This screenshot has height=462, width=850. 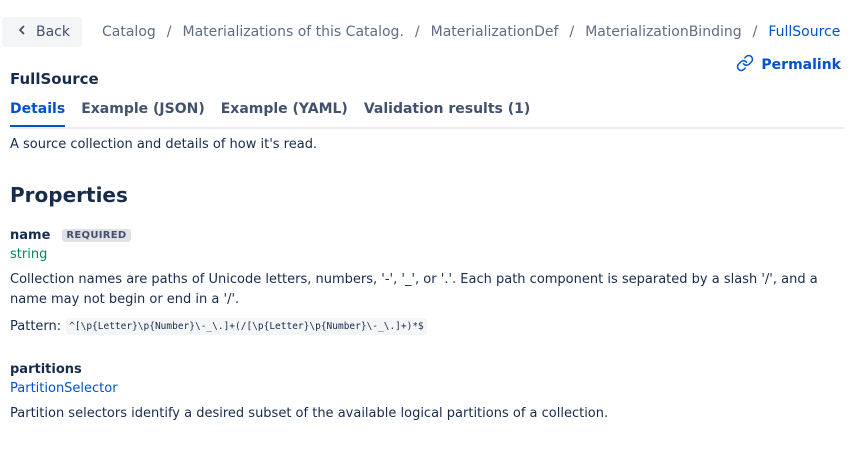 I want to click on back-button-label: Back, so click(x=53, y=32).